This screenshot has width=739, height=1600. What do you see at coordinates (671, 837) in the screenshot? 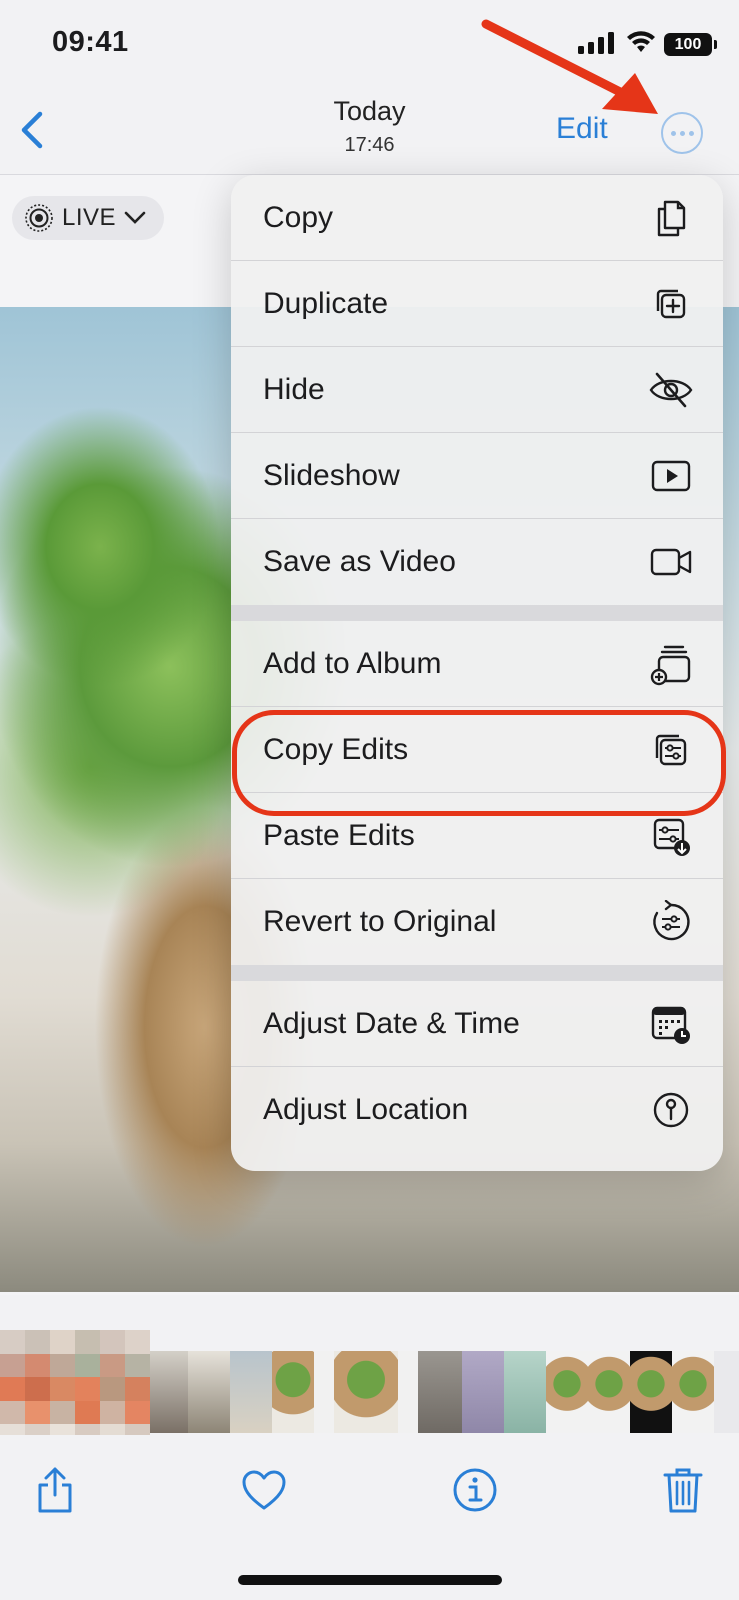
I see `paste-edits-icon` at bounding box center [671, 837].